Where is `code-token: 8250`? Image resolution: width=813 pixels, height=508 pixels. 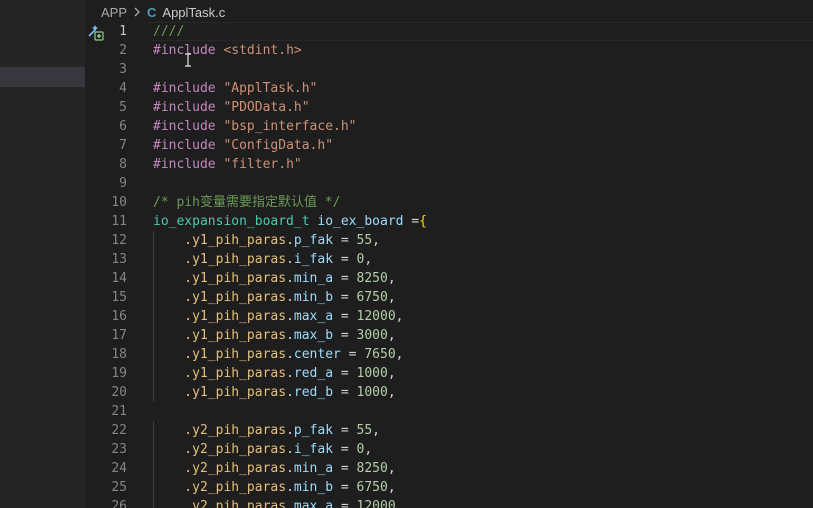 code-token: 8250 is located at coordinates (372, 468).